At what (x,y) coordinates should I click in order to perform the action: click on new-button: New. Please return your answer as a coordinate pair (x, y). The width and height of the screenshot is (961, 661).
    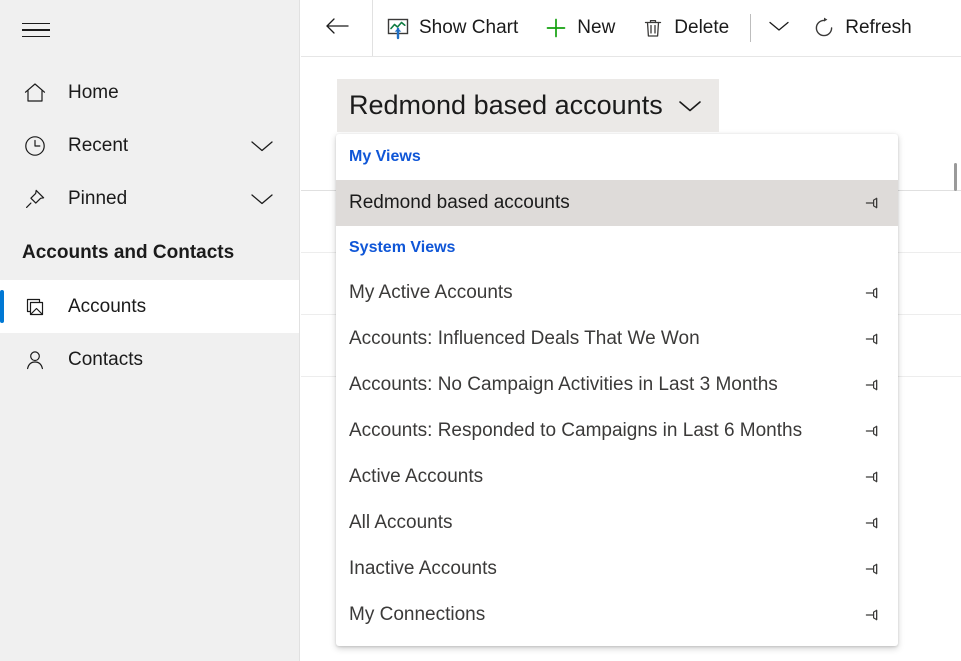
    Looking at the image, I should click on (579, 28).